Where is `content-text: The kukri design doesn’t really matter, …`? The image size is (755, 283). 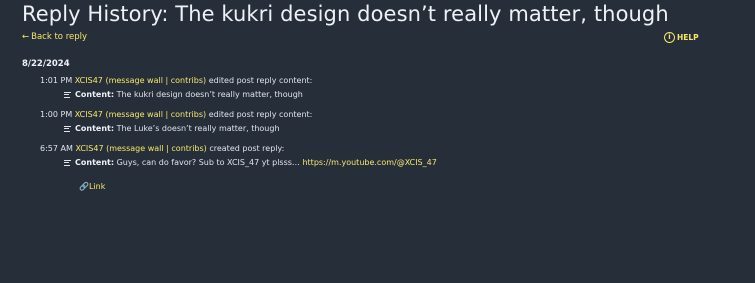 content-text: The kukri design doesn’t really matter, … is located at coordinates (209, 94).